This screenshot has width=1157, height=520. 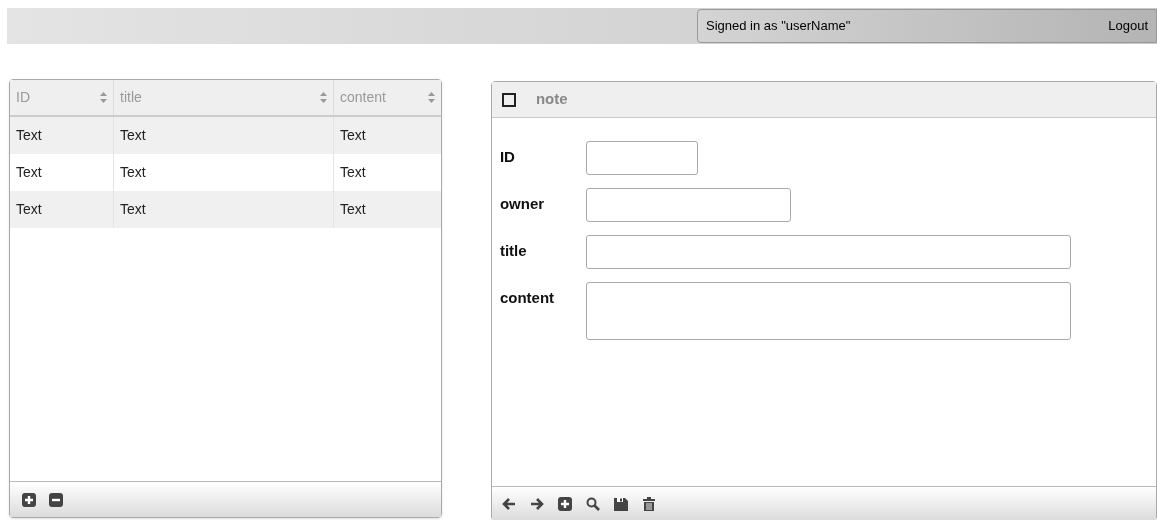 I want to click on logout-link: Logout, so click(x=1128, y=26).